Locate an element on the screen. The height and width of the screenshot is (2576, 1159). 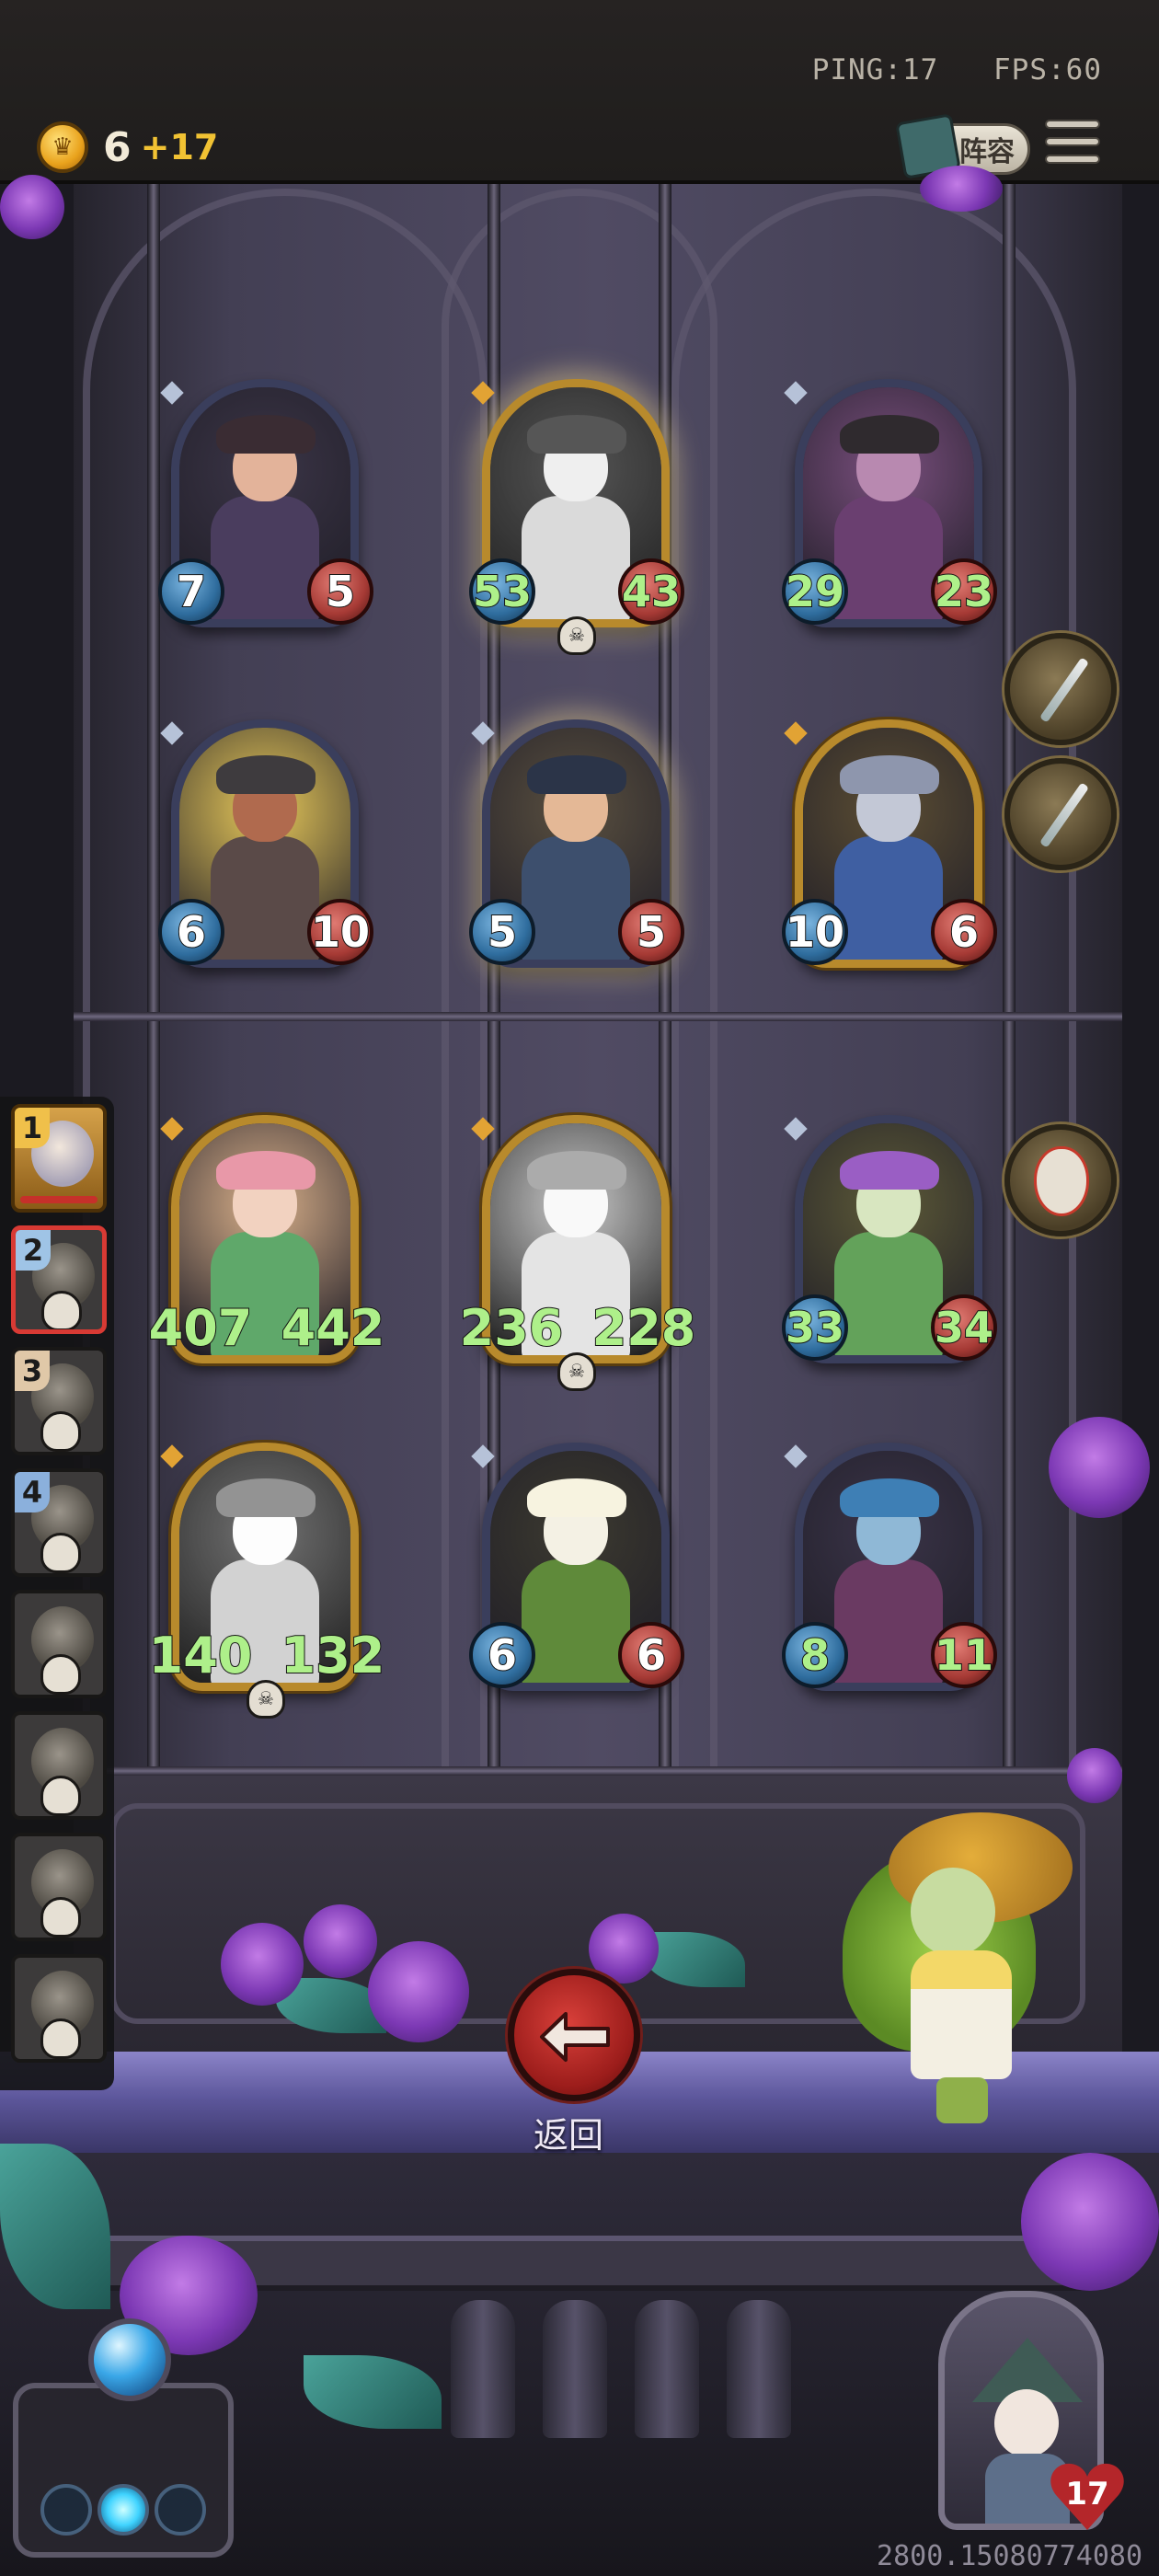
player-health: 17 is located at coordinates (1087, 2494).